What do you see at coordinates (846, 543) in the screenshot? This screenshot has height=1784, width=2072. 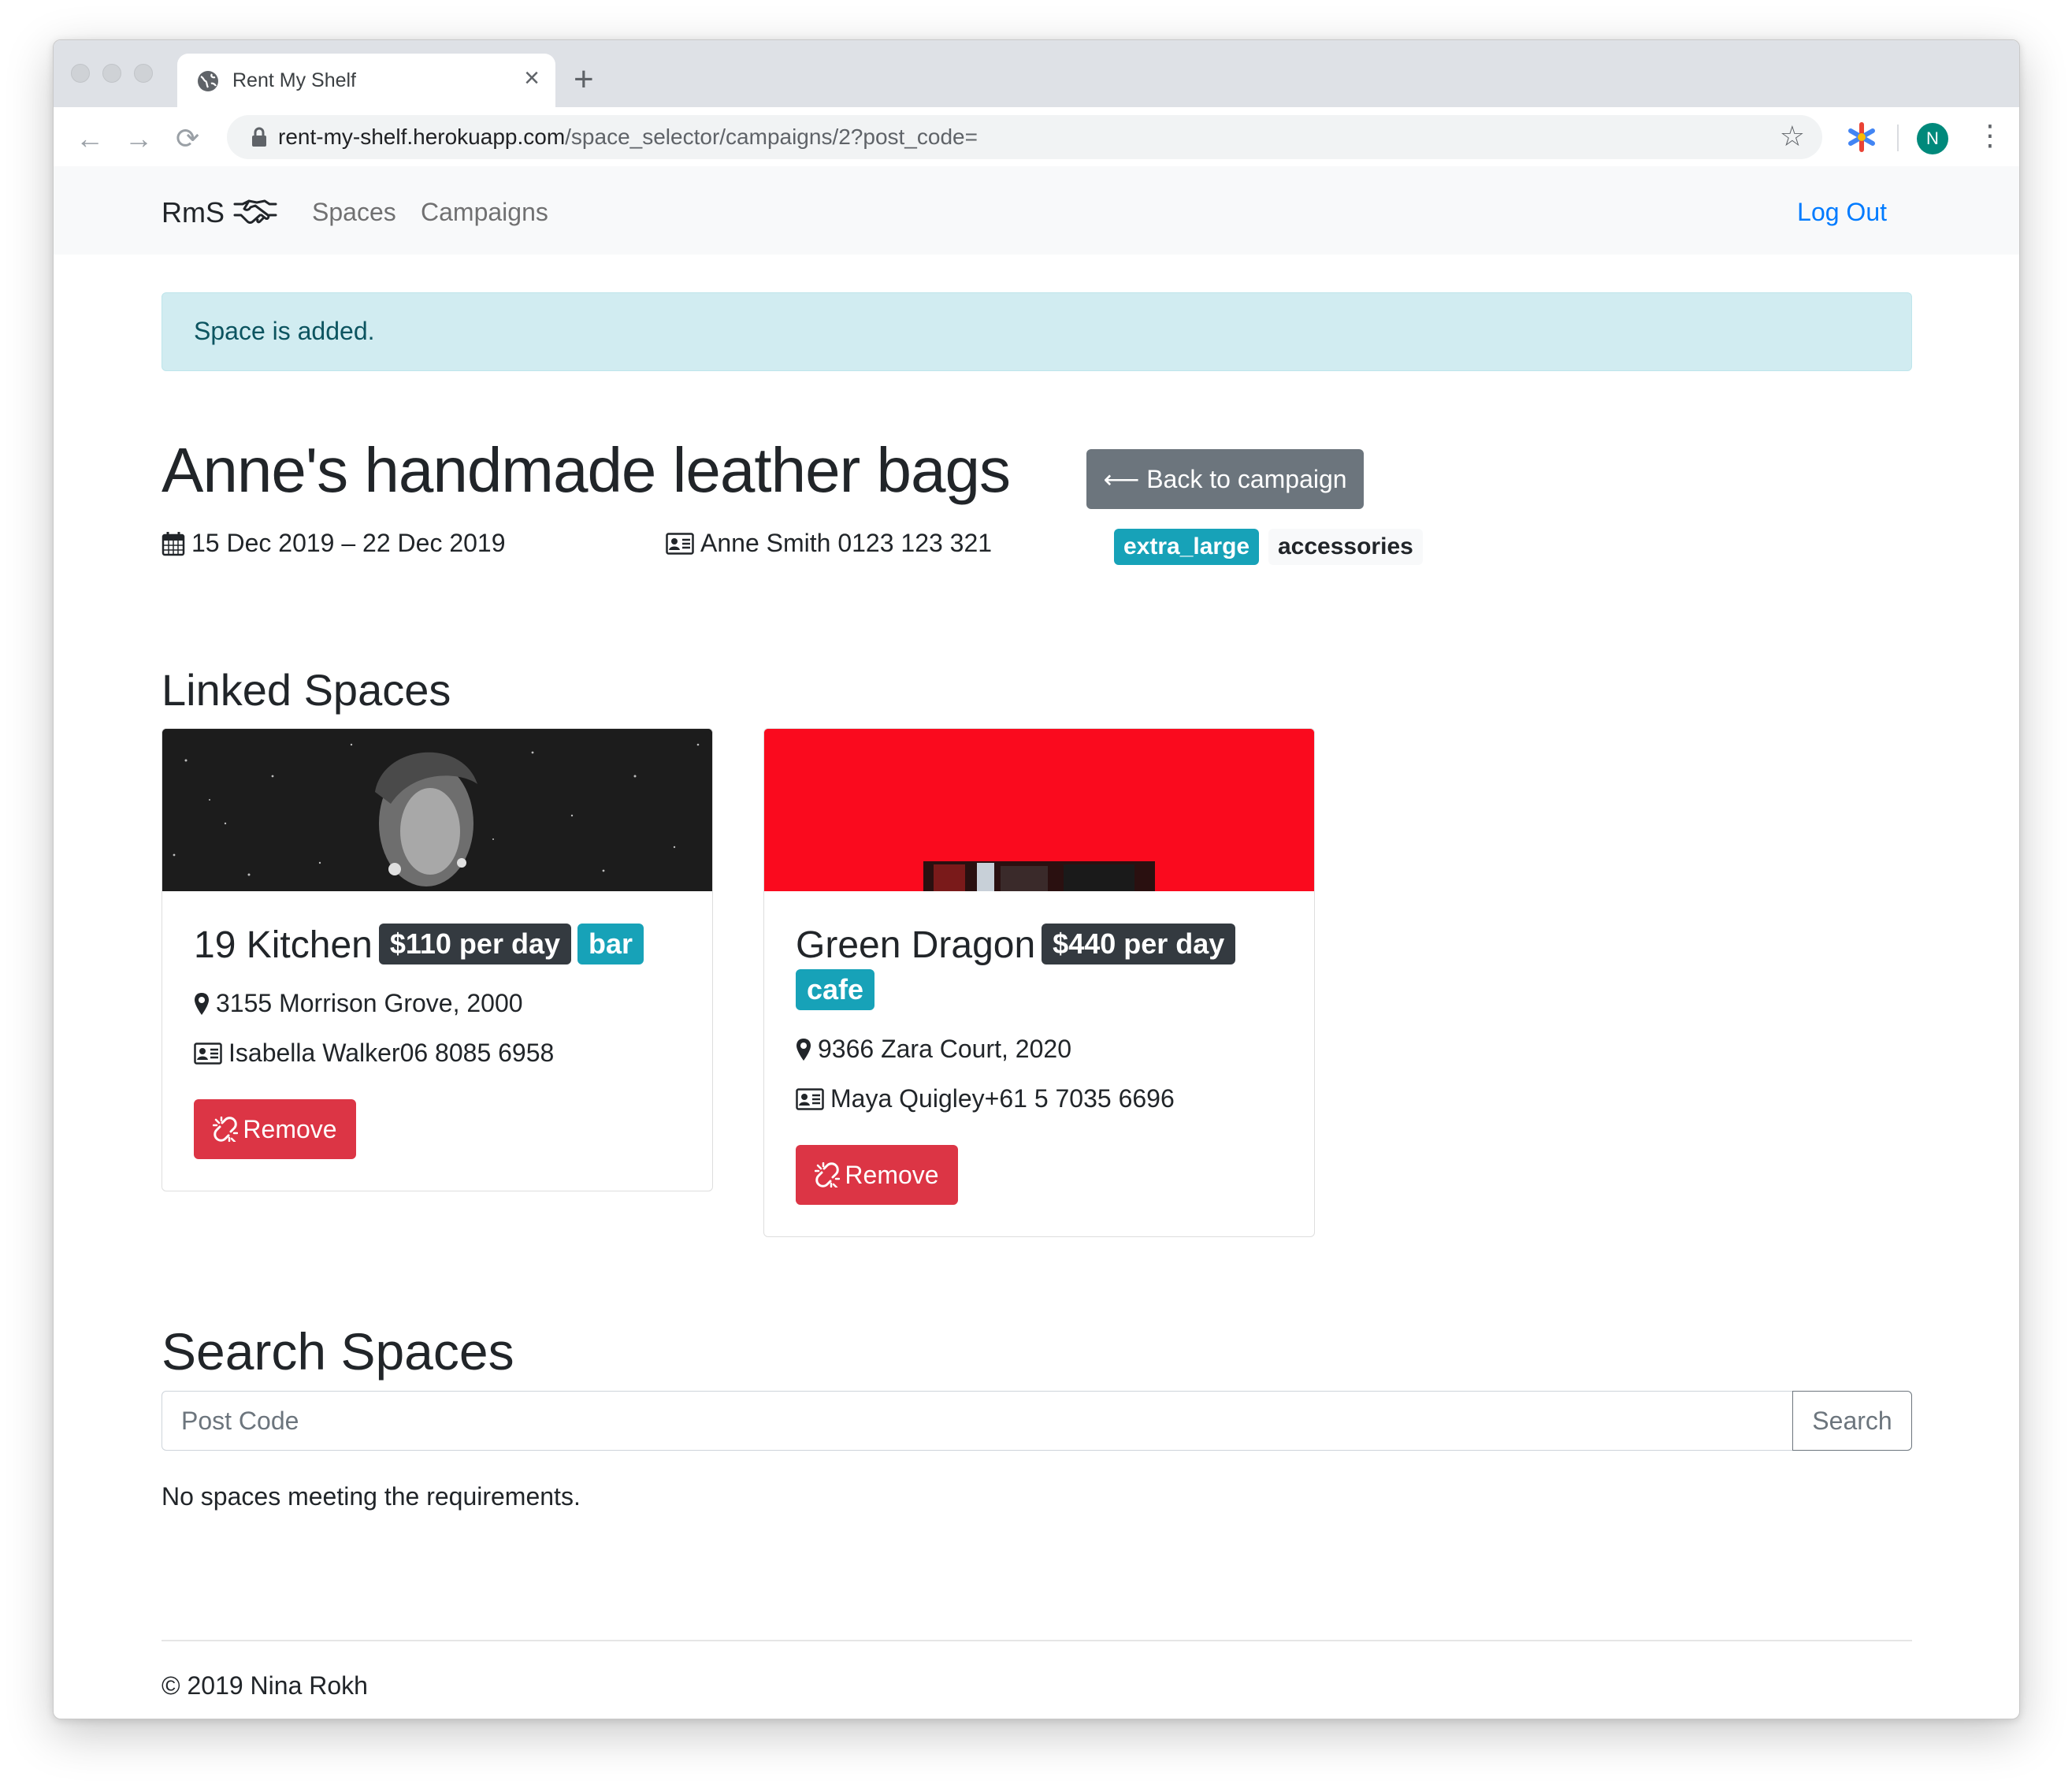 I see `campaign-contact-text: Anne Smith 0123 123 321` at bounding box center [846, 543].